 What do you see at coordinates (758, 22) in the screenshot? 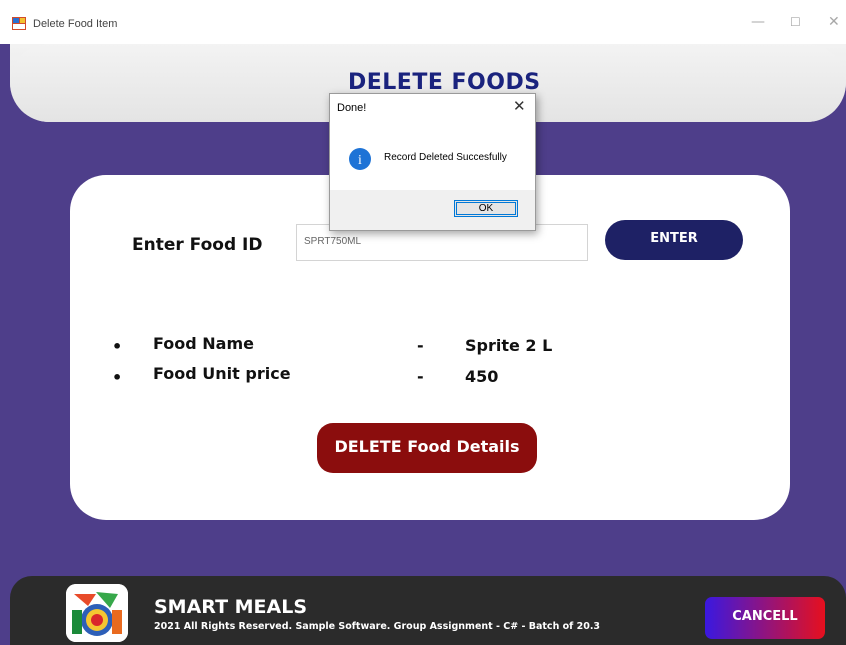
I see `minimize-button: —` at bounding box center [758, 22].